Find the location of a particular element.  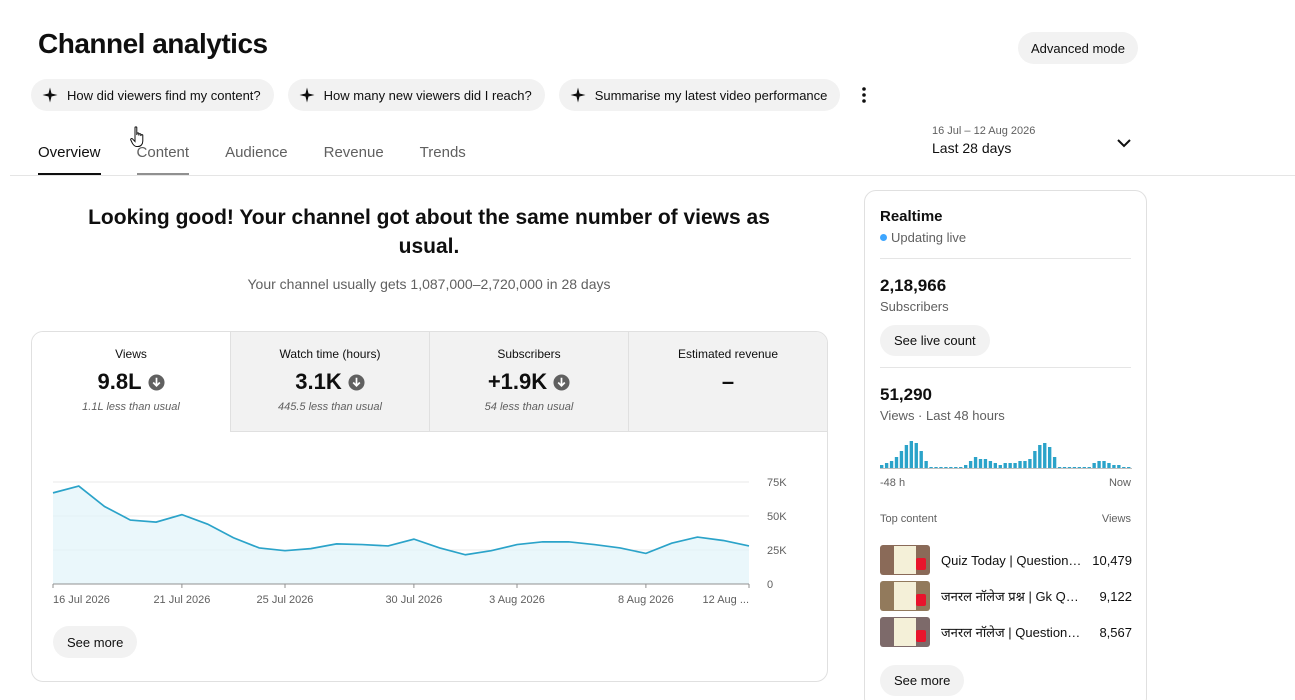

views-area-fill is located at coordinates (401, 535).